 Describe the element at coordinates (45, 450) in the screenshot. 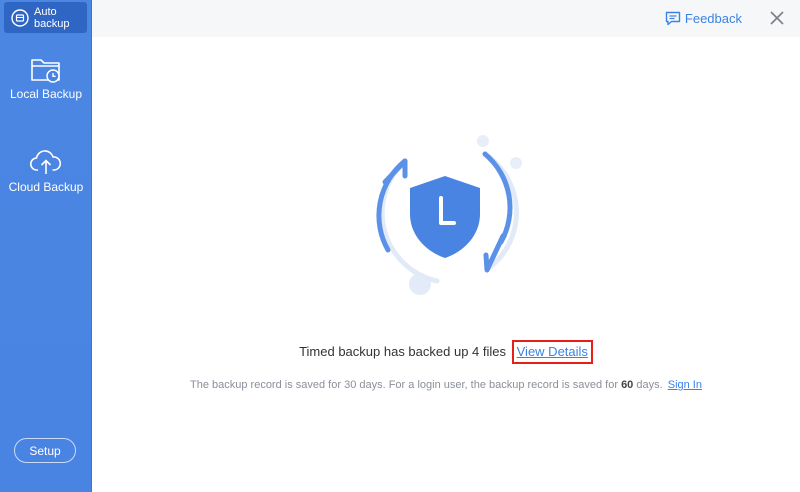

I see `setup-button: Setup` at that location.